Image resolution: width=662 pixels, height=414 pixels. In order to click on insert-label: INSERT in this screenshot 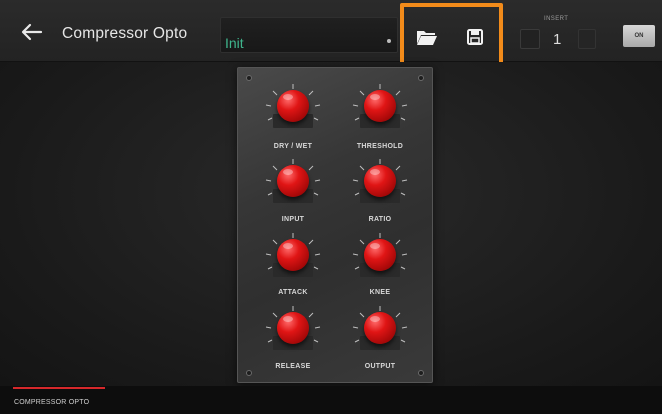, I will do `click(556, 19)`.